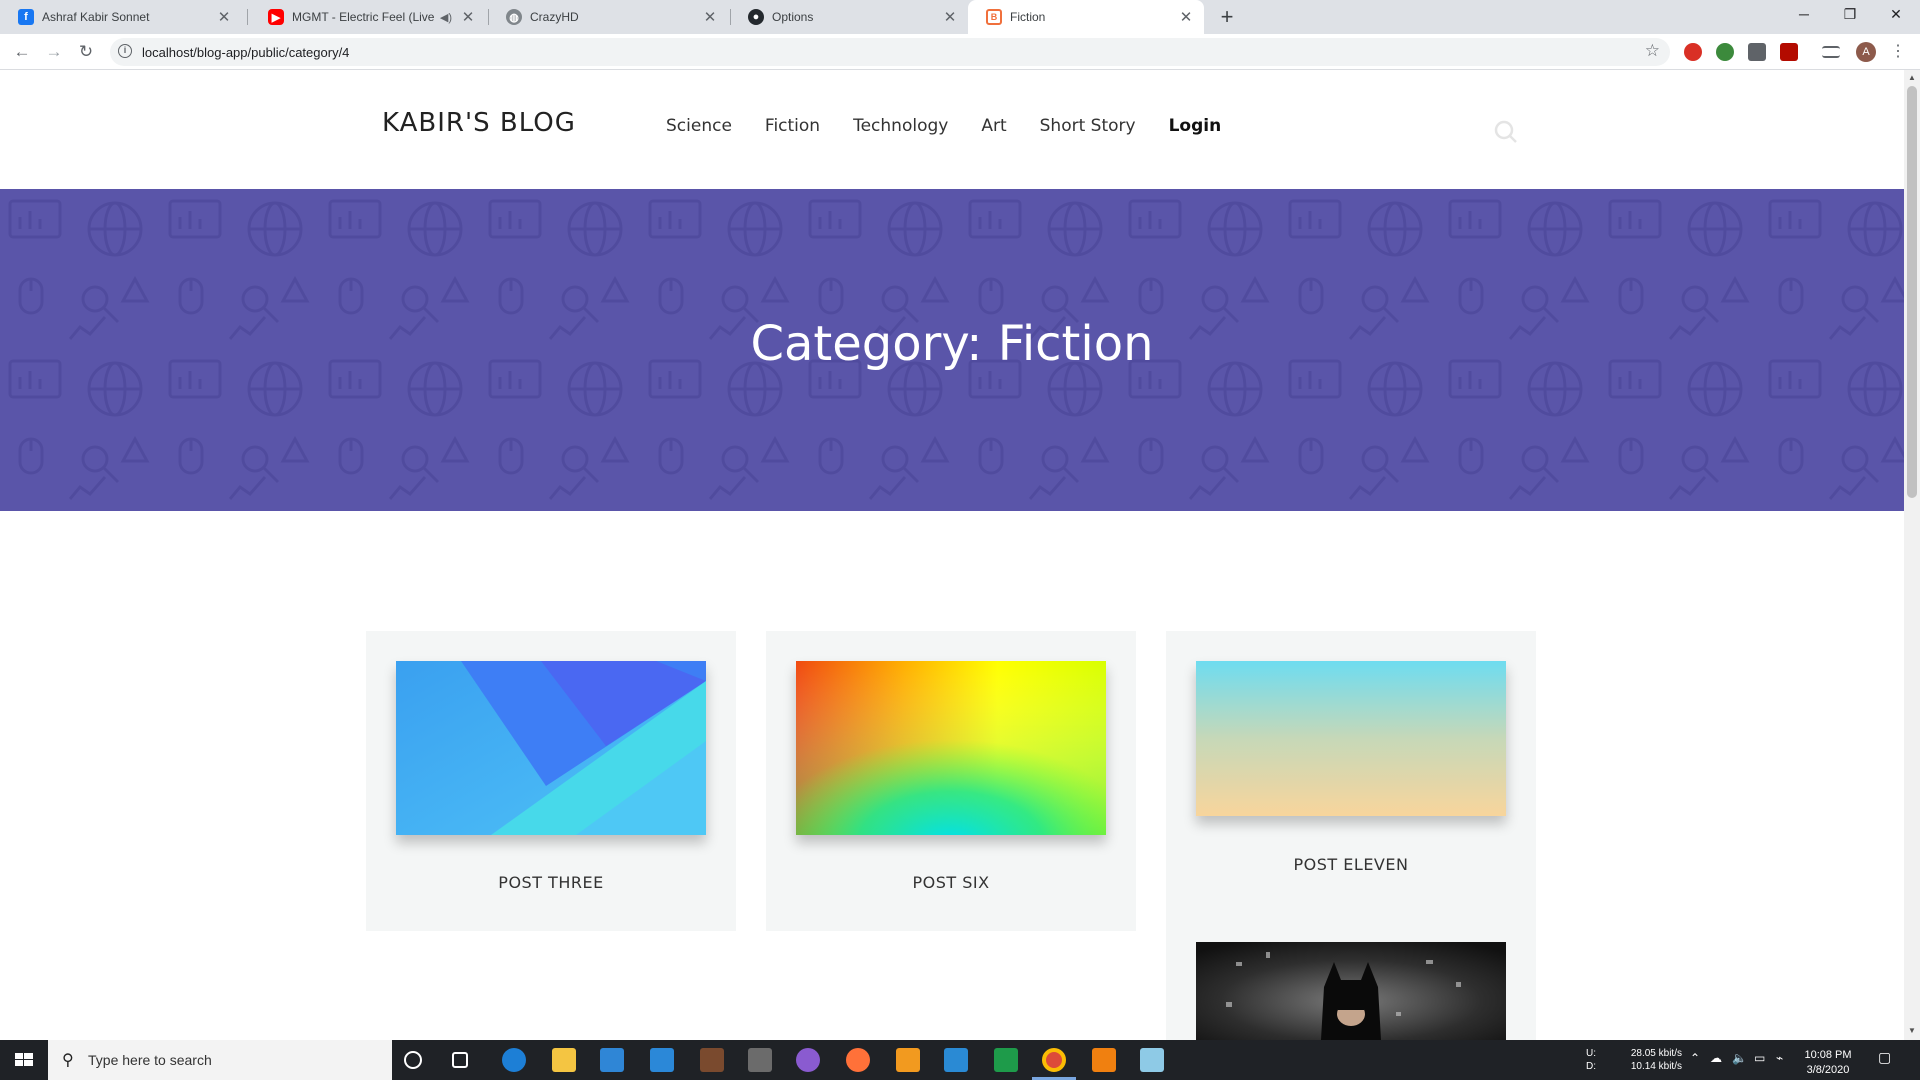 The image size is (1920, 1080). Describe the element at coordinates (1725, 52) in the screenshot. I see `extension-icon` at that location.